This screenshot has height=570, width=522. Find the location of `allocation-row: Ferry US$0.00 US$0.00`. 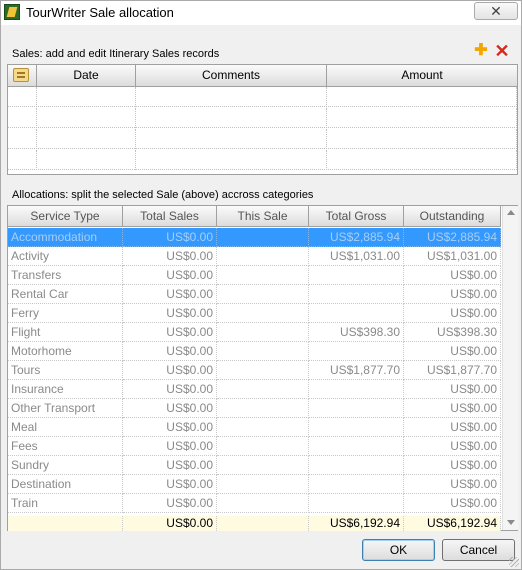

allocation-row: Ferry US$0.00 US$0.00 is located at coordinates (254, 313).